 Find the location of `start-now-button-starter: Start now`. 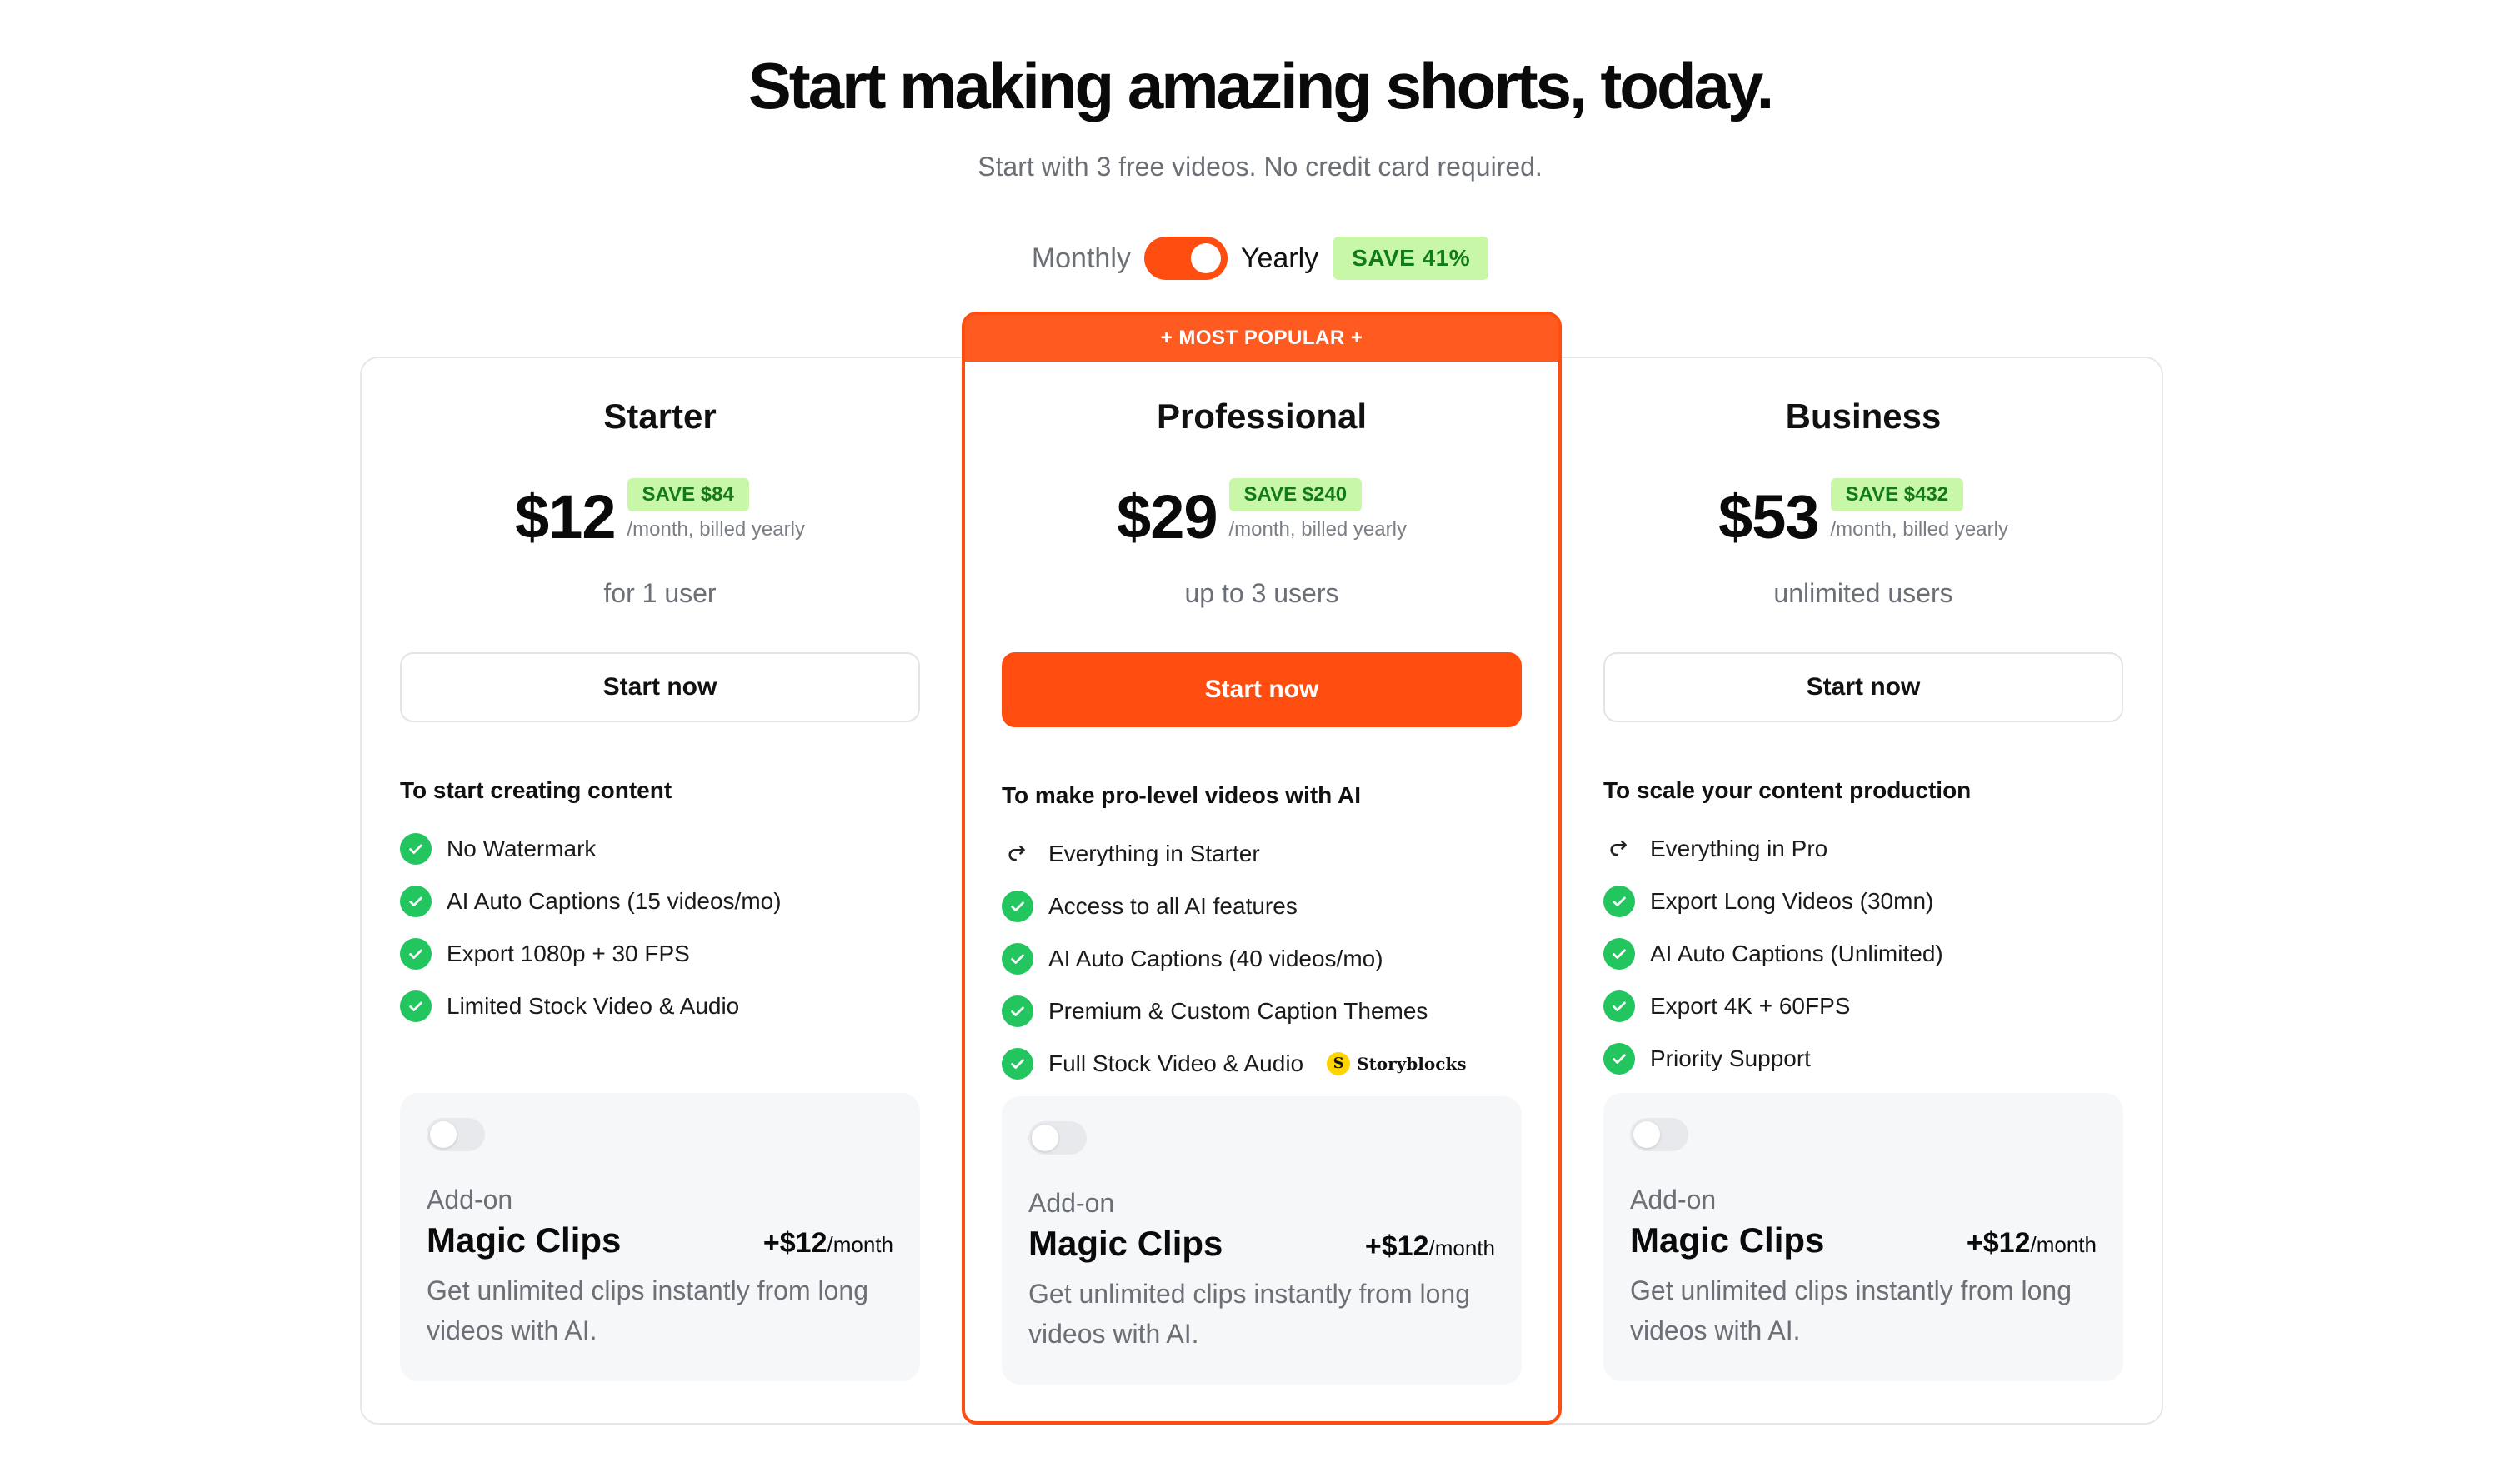

start-now-button-starter: Start now is located at coordinates (660, 687).